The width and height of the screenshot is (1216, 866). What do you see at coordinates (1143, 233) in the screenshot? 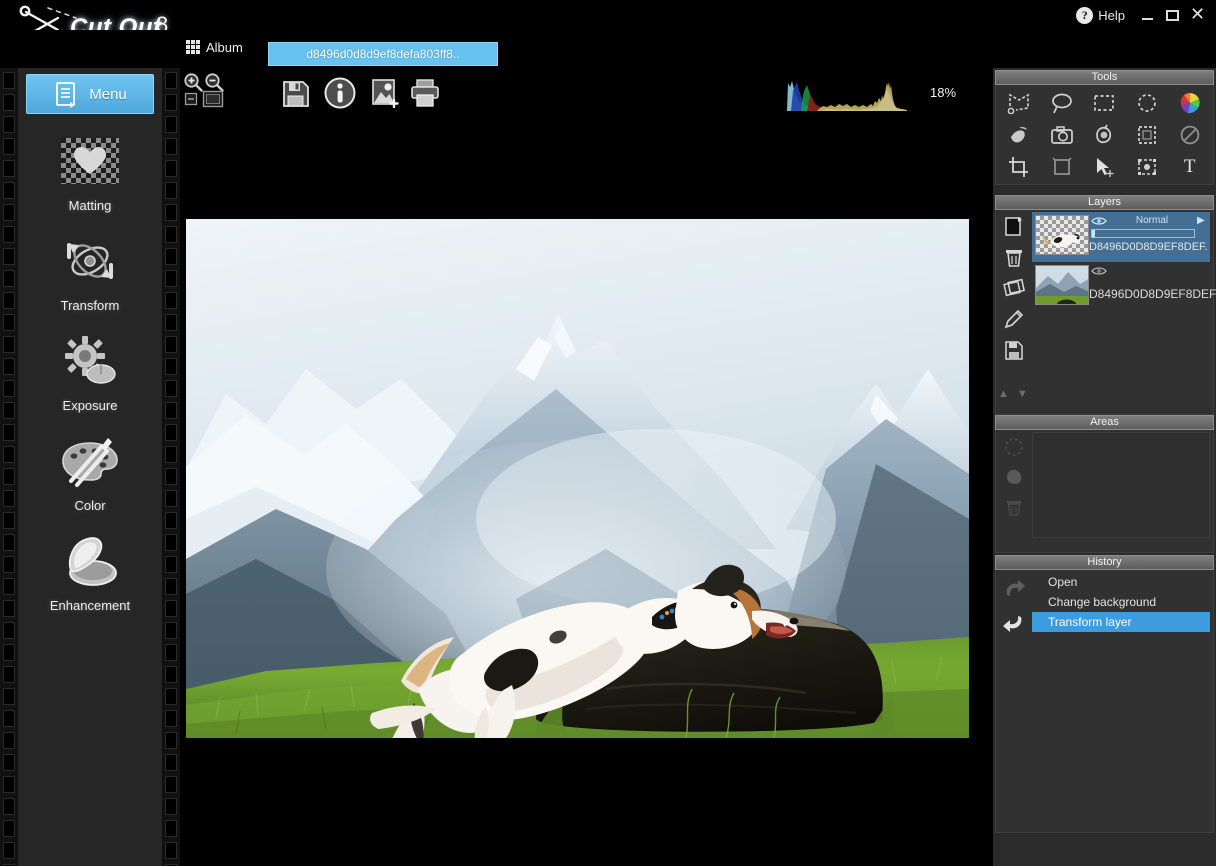
I see `opacity-slider` at bounding box center [1143, 233].